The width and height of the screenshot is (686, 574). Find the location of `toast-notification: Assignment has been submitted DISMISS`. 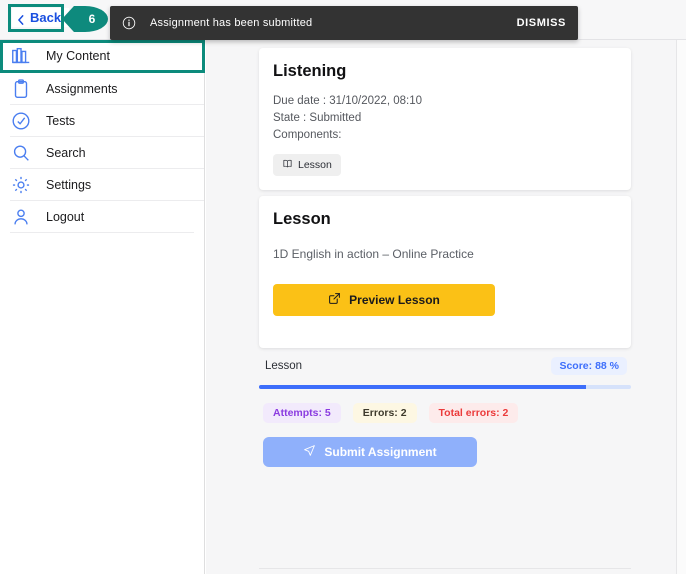

toast-notification: Assignment has been submitted DISMISS is located at coordinates (344, 23).